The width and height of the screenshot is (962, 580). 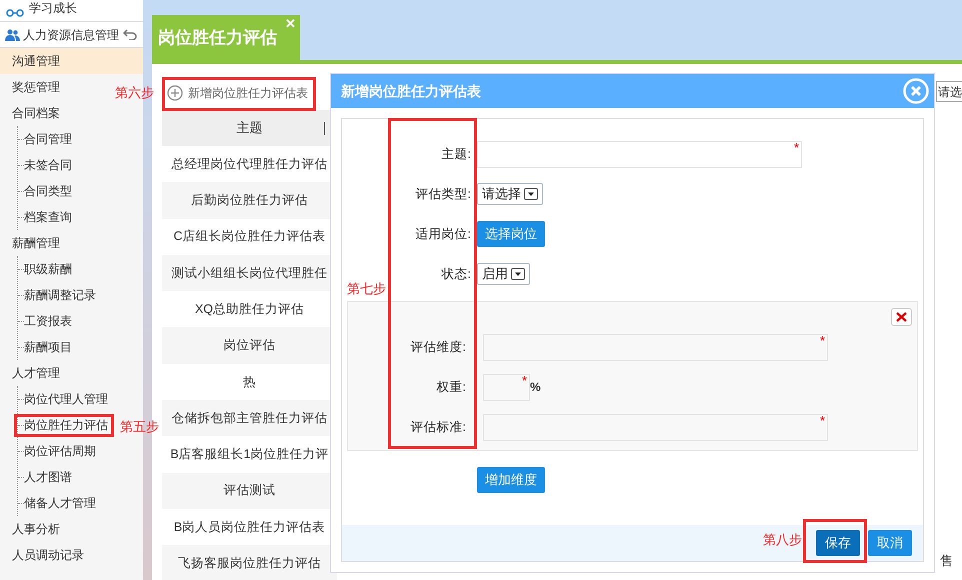 What do you see at coordinates (411, 91) in the screenshot?
I see `dialog-title: 新增岗位胜任力评估表` at bounding box center [411, 91].